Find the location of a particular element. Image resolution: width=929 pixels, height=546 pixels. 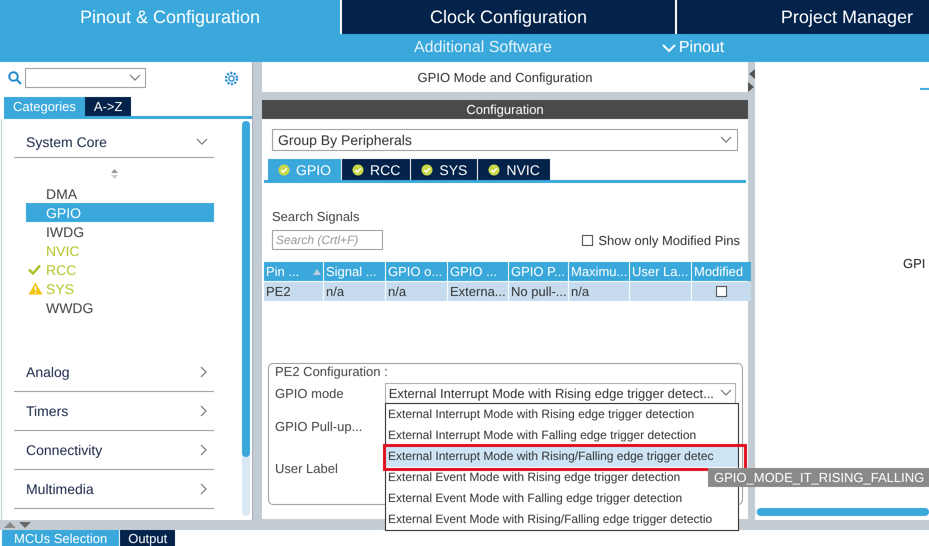

sort-icon is located at coordinates (114, 174).